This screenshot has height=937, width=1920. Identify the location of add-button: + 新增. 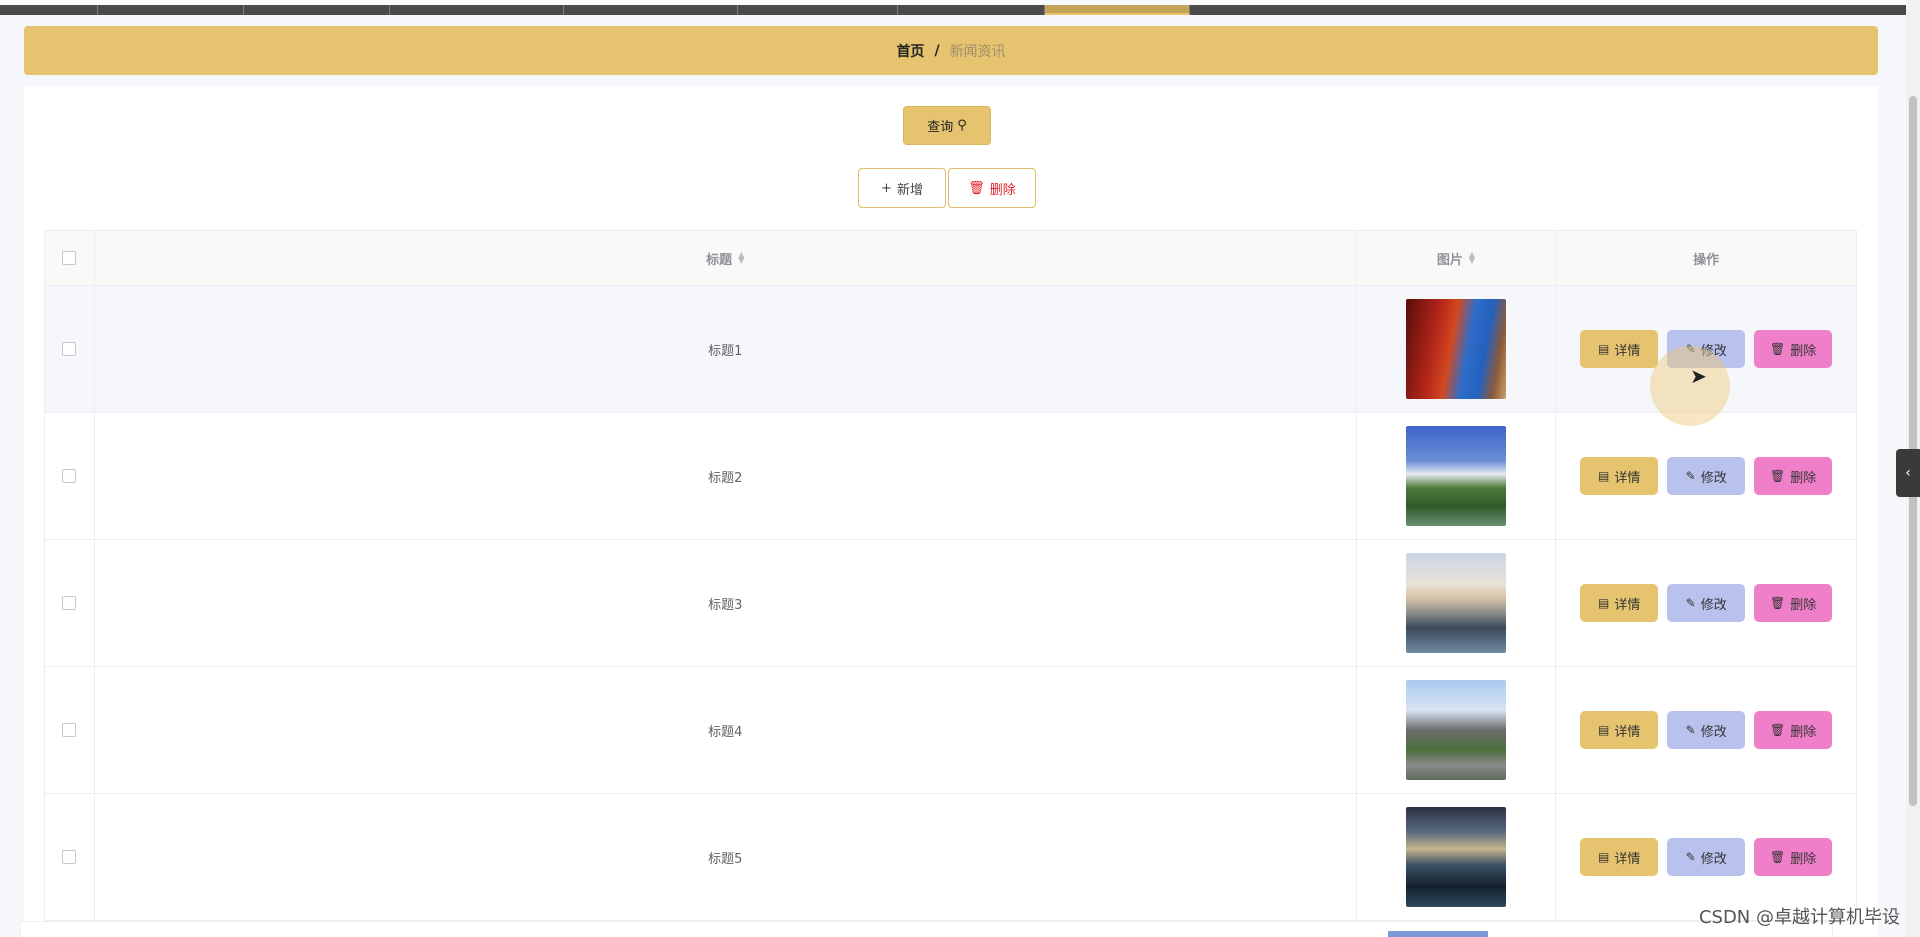
(902, 188).